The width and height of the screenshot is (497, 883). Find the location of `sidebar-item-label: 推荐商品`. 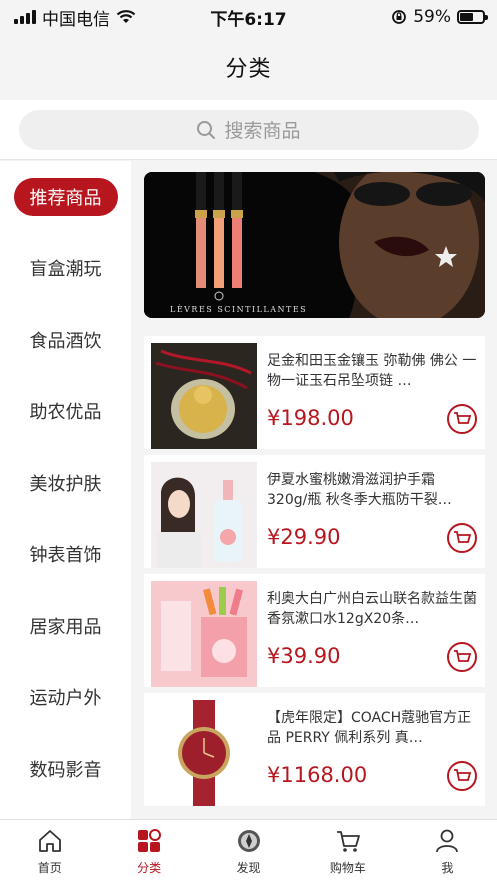

sidebar-item-label: 推荐商品 is located at coordinates (65, 196).